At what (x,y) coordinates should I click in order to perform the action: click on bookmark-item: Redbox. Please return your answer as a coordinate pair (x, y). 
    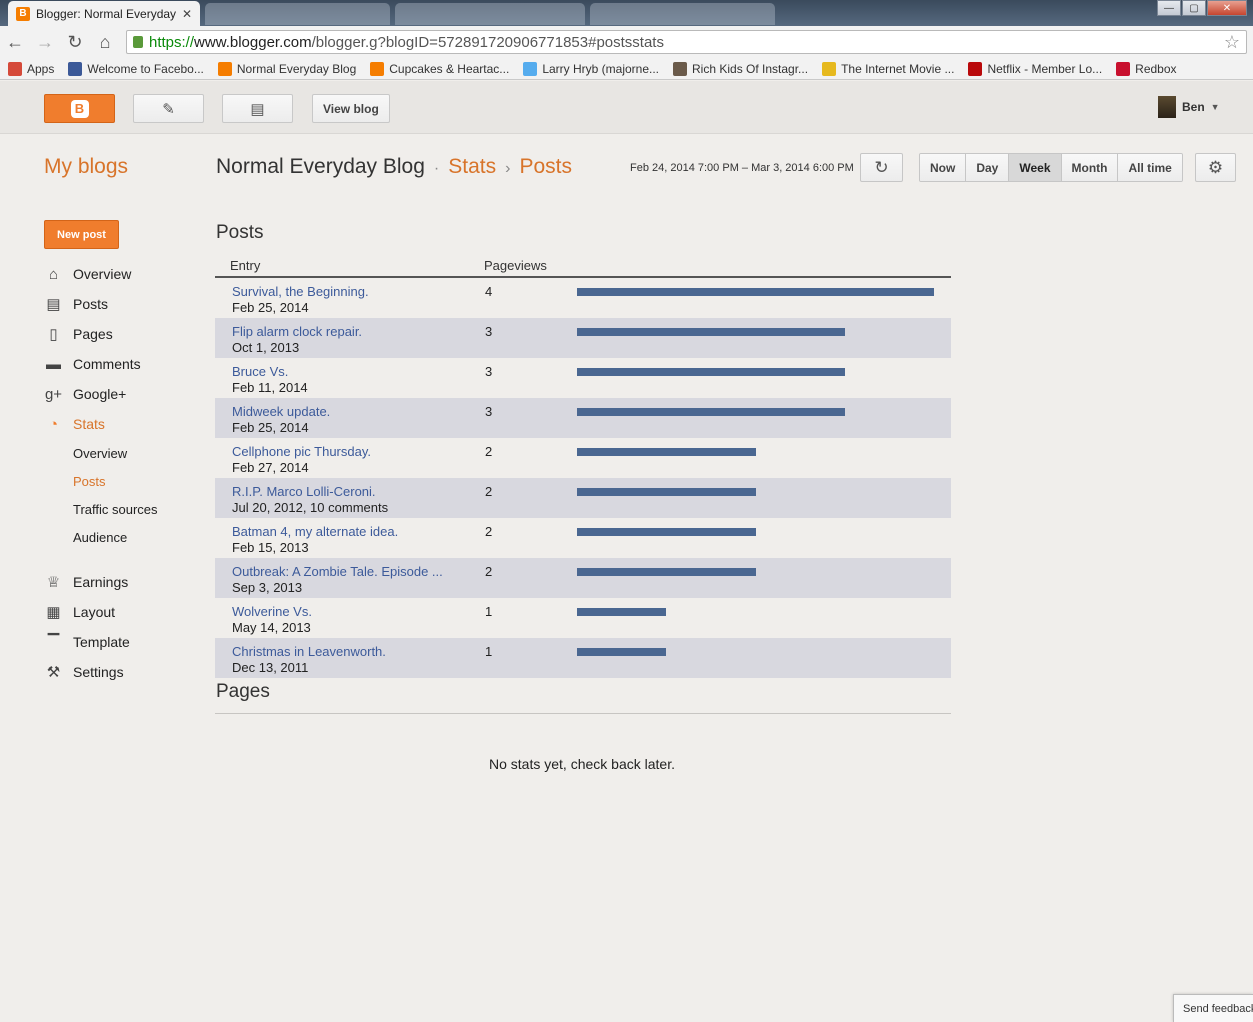
    Looking at the image, I should click on (1146, 68).